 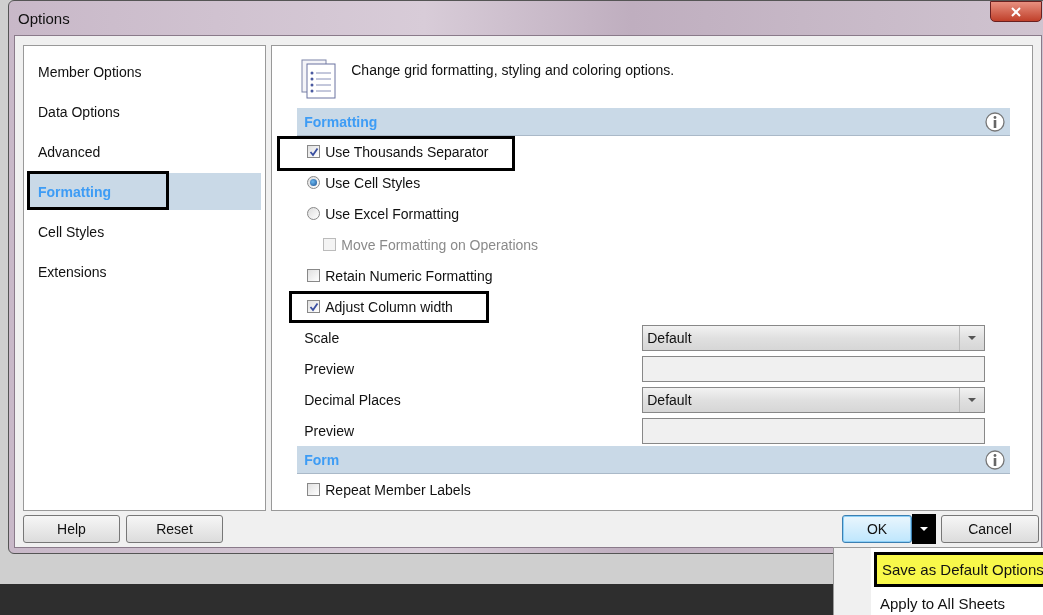 What do you see at coordinates (145, 111) in the screenshot?
I see `sidebar-item: Data Options` at bounding box center [145, 111].